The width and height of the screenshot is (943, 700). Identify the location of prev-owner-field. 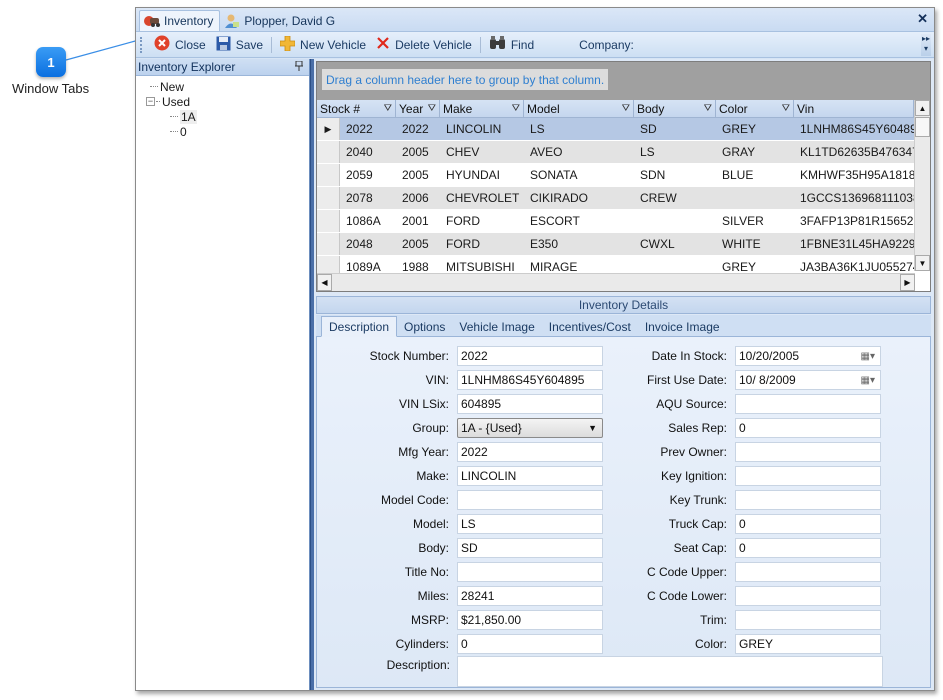
(808, 452).